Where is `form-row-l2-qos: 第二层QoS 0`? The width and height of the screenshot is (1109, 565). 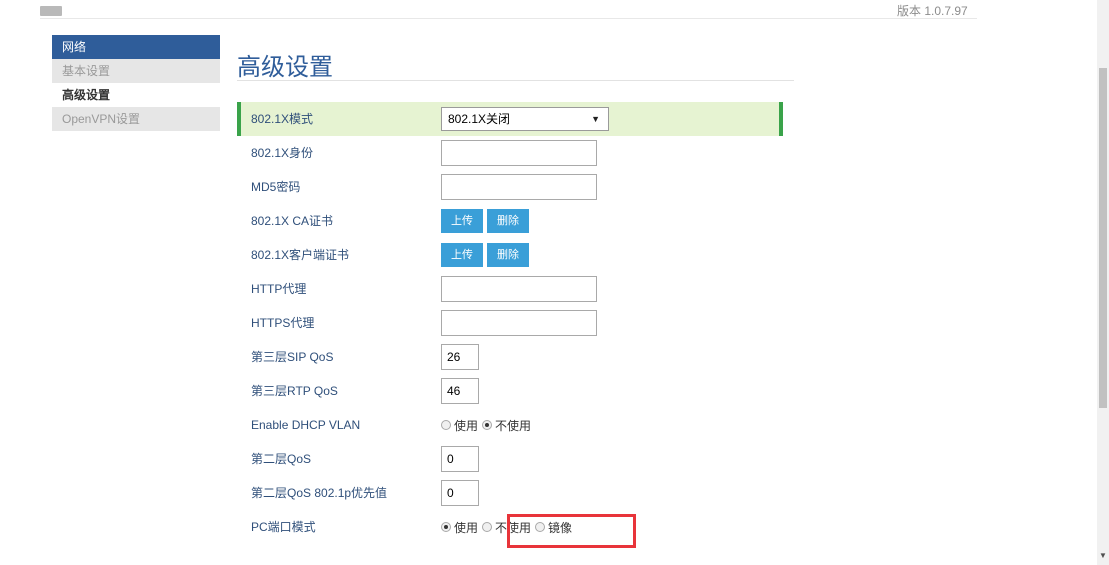
form-row-l2-qos: 第二层QoS 0 is located at coordinates (517, 459).